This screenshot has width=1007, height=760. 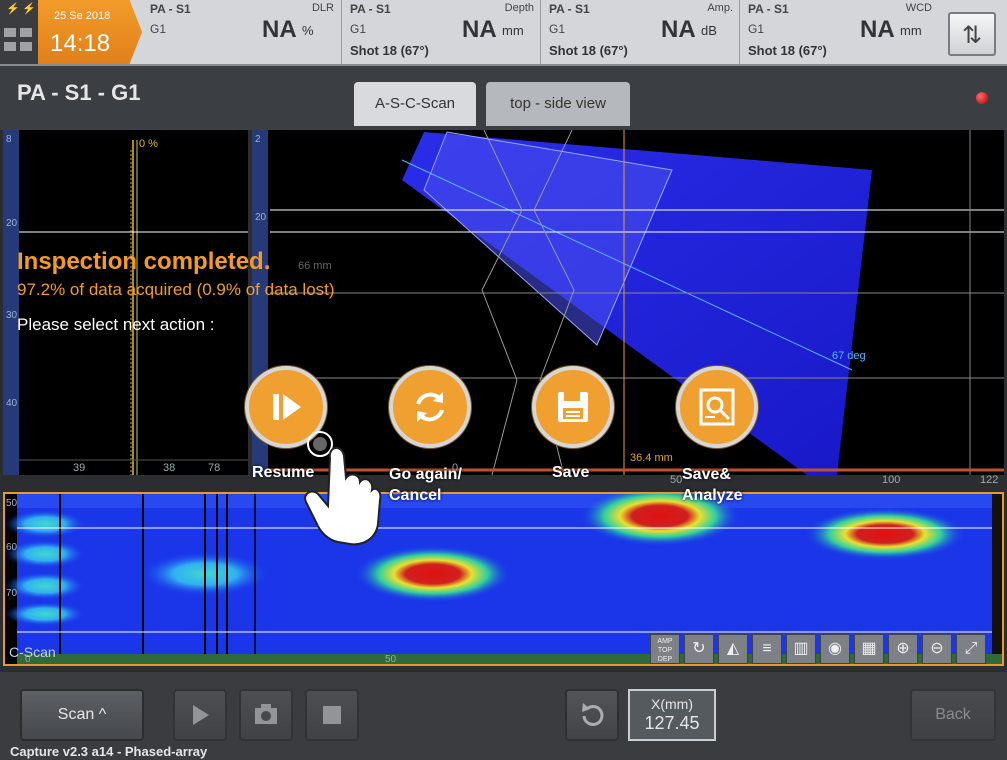 What do you see at coordinates (241, 32) in the screenshot?
I see `measurement-dlr: PA - S1 DLR G1 NA %` at bounding box center [241, 32].